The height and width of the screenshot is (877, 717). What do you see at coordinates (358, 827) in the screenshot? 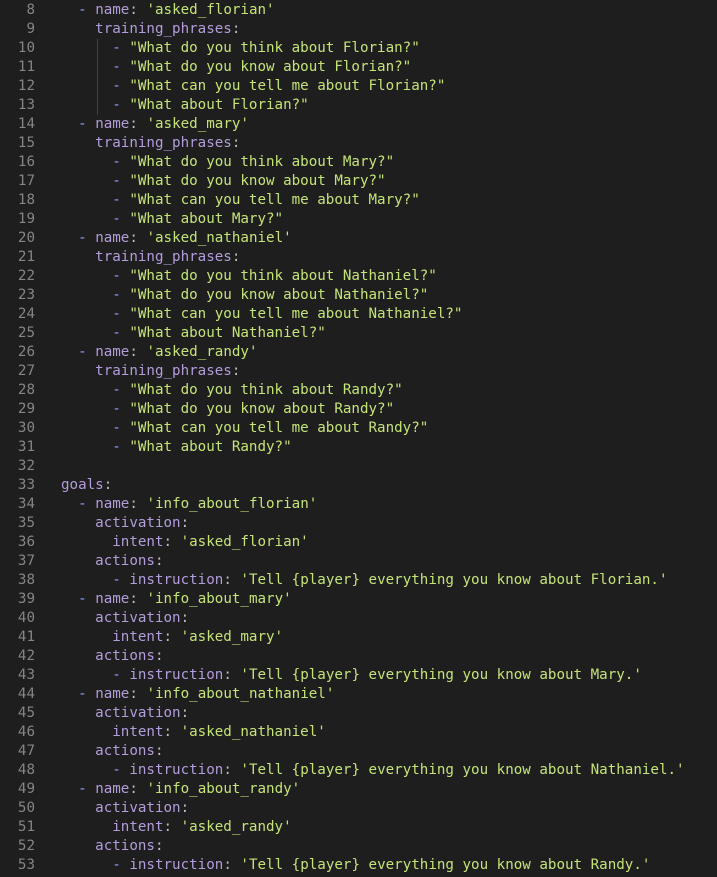
I see `code-line: 51 intent: 'asked_randy'` at bounding box center [358, 827].